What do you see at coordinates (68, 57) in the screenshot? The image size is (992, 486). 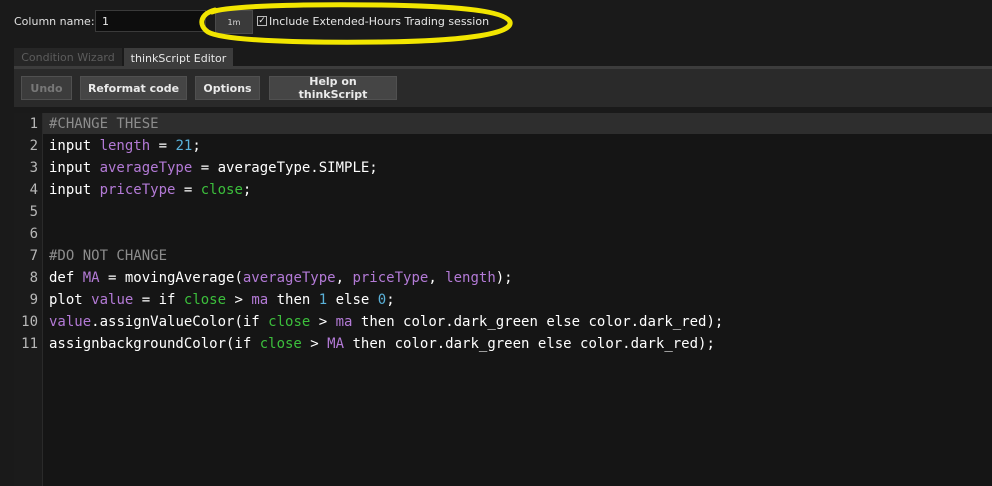 I see `tab-condition-wizard: Condition Wizard` at bounding box center [68, 57].